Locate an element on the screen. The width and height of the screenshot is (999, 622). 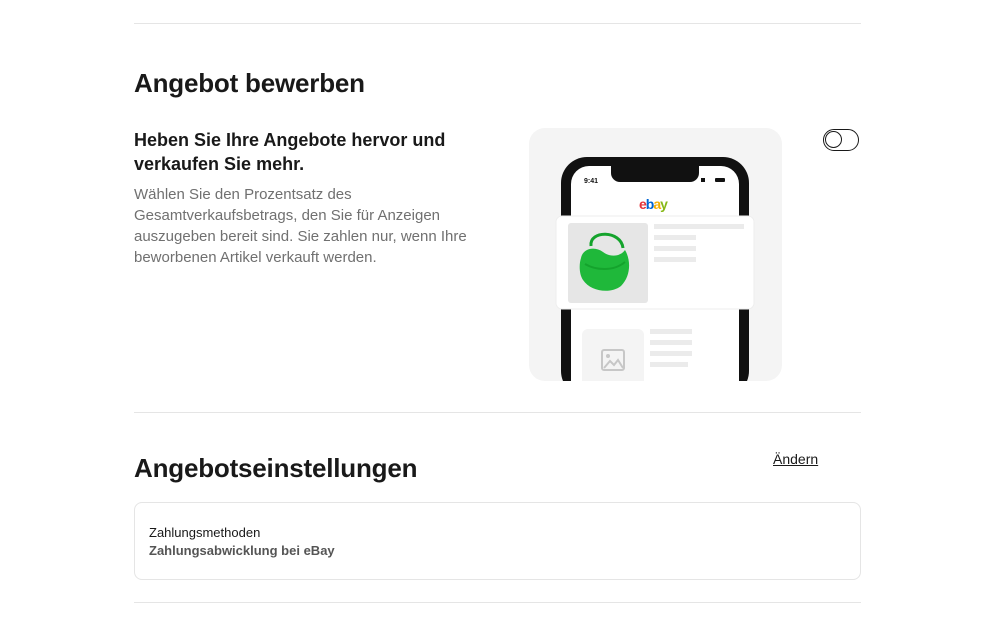
phone-time: 9:41 is located at coordinates (591, 181).